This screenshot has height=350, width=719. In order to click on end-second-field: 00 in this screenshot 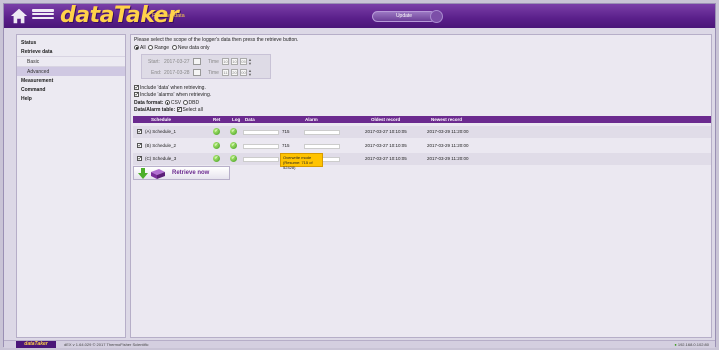, I will do `click(243, 72)`.